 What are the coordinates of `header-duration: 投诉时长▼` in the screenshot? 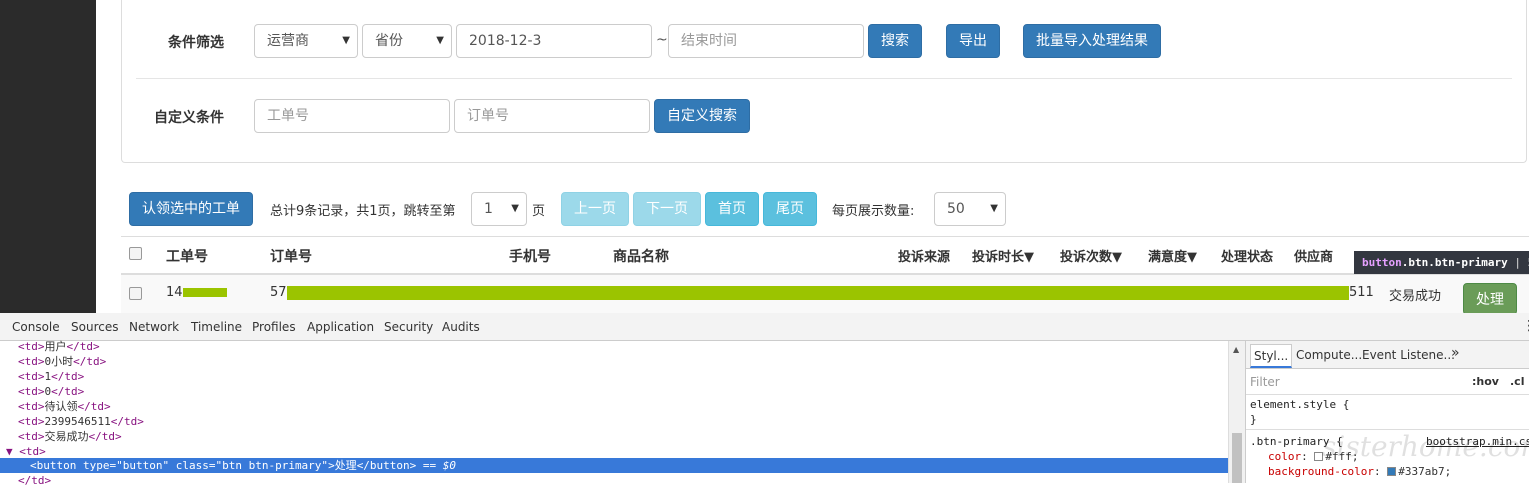 It's located at (1003, 255).